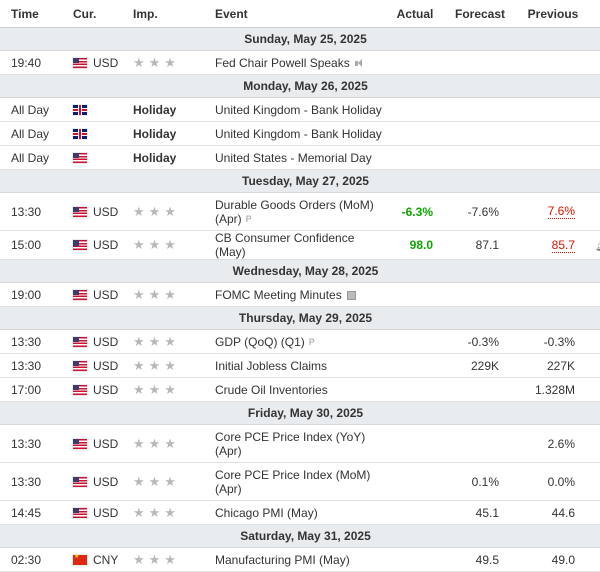 Image resolution: width=600 pixels, height=572 pixels. I want to click on day-header-row: Sunday, May 25, 2025, so click(300, 39).